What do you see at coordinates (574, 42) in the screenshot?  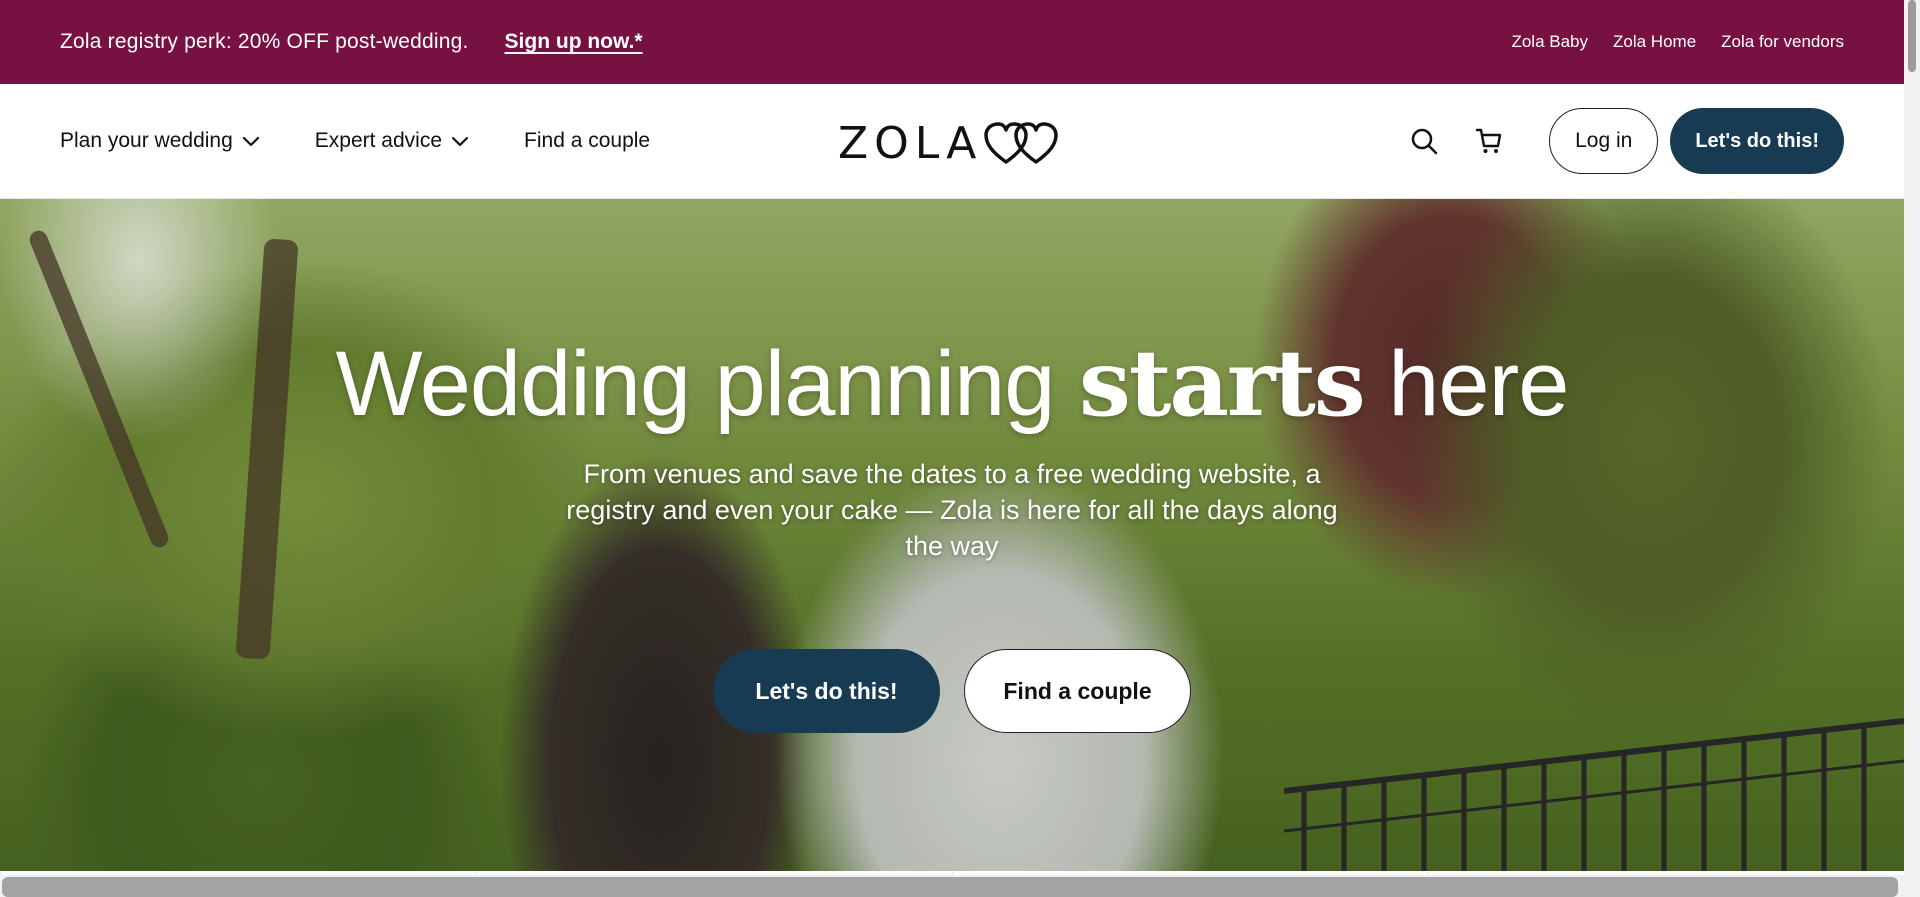 I see `promo-signup-link: Sign up now.*` at bounding box center [574, 42].